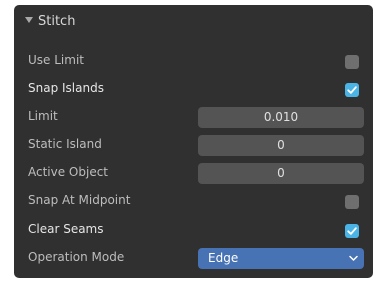 Image resolution: width=384 pixels, height=281 pixels. I want to click on snap-at-midpoint-label: Snap At Midpoint, so click(79, 200).